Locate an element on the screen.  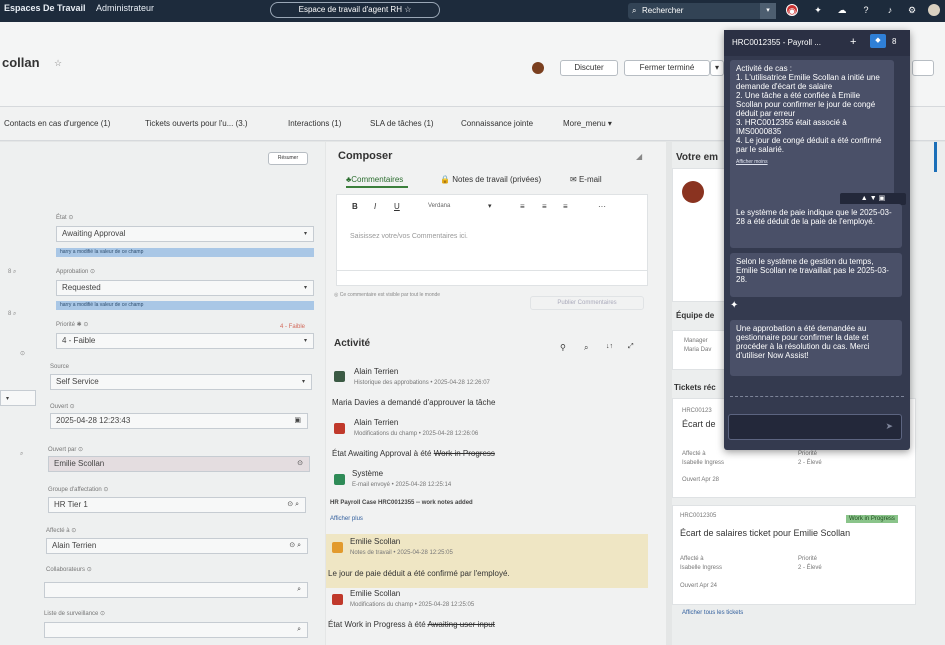
workspace-selector: Espace de travail d'agent RH ☆ is located at coordinates (355, 10).